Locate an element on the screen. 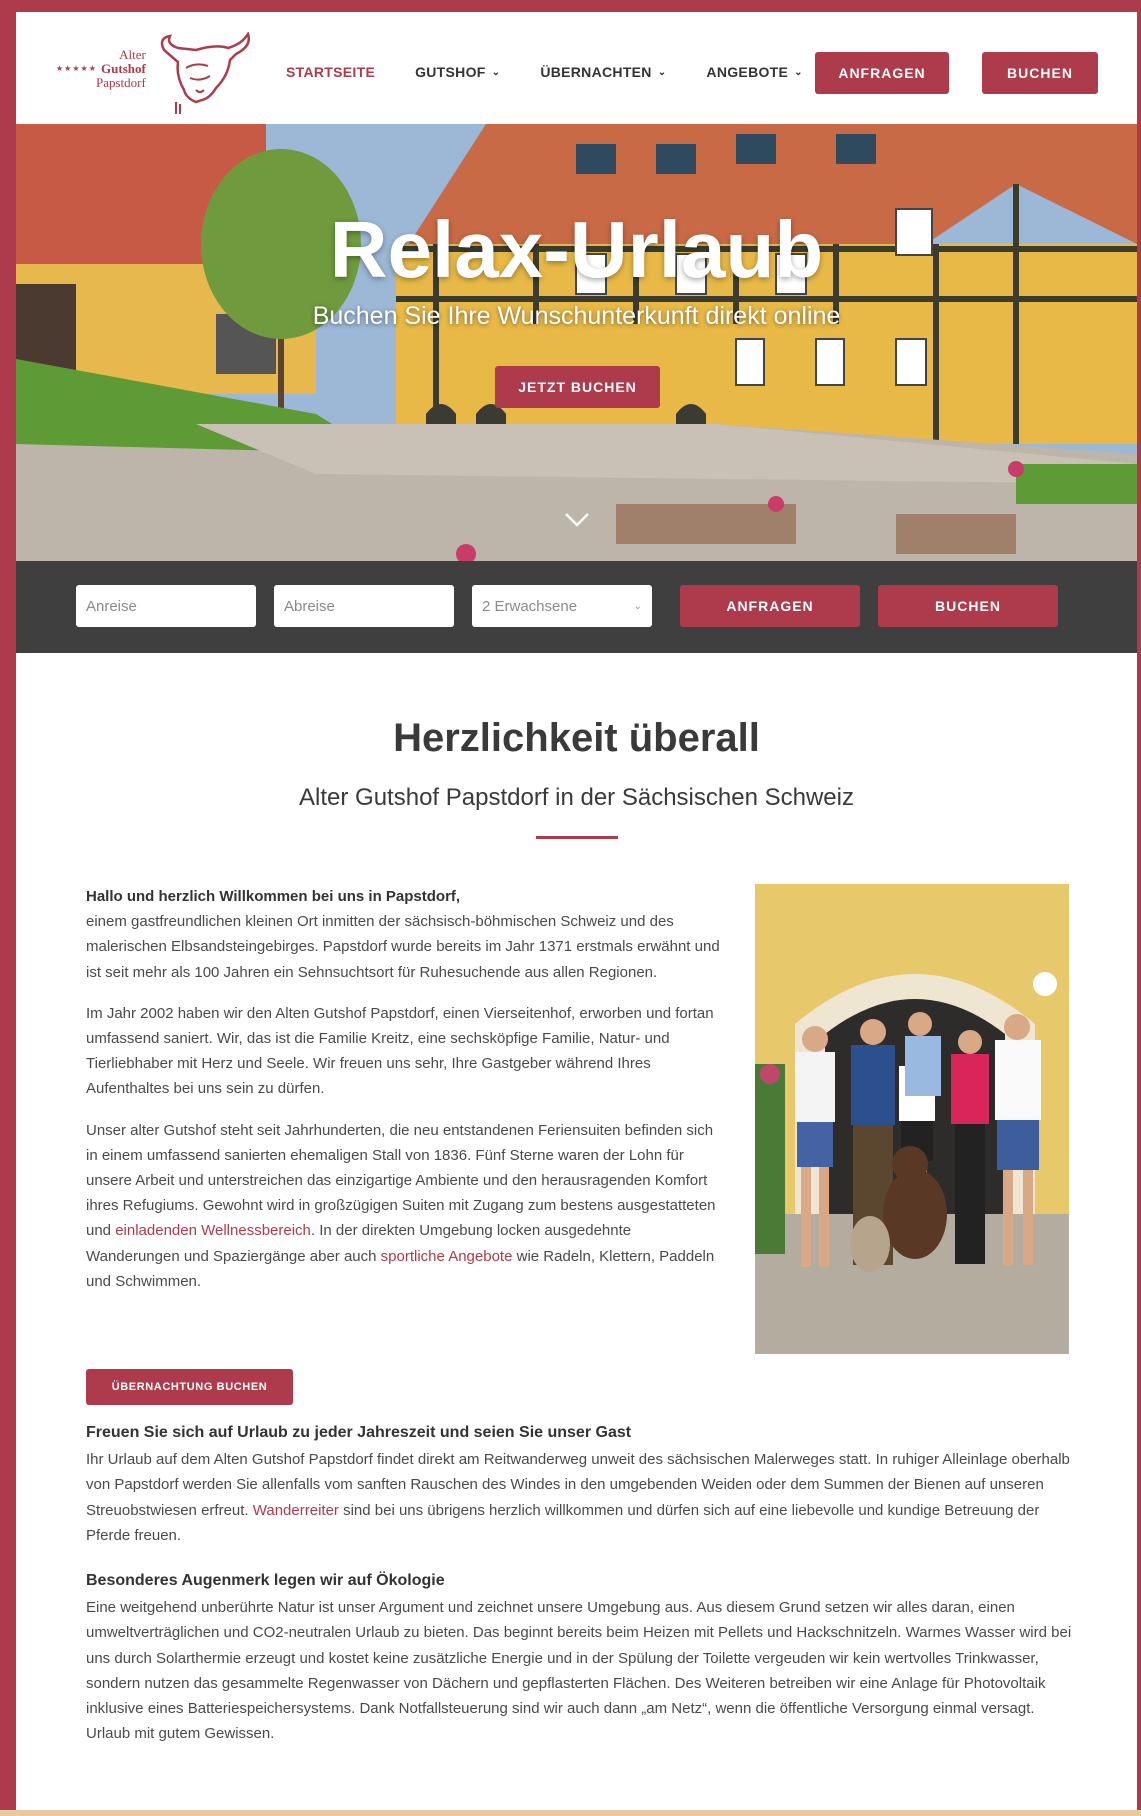 This screenshot has height=1816, width=1141. nav-startseite: STARTSEITE is located at coordinates (330, 72).